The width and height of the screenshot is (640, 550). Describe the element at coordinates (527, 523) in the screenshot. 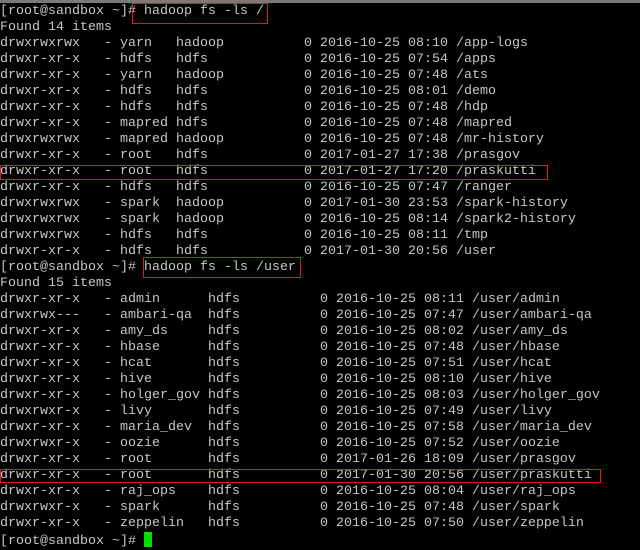

I see `file-path: /user/zeppelin` at that location.